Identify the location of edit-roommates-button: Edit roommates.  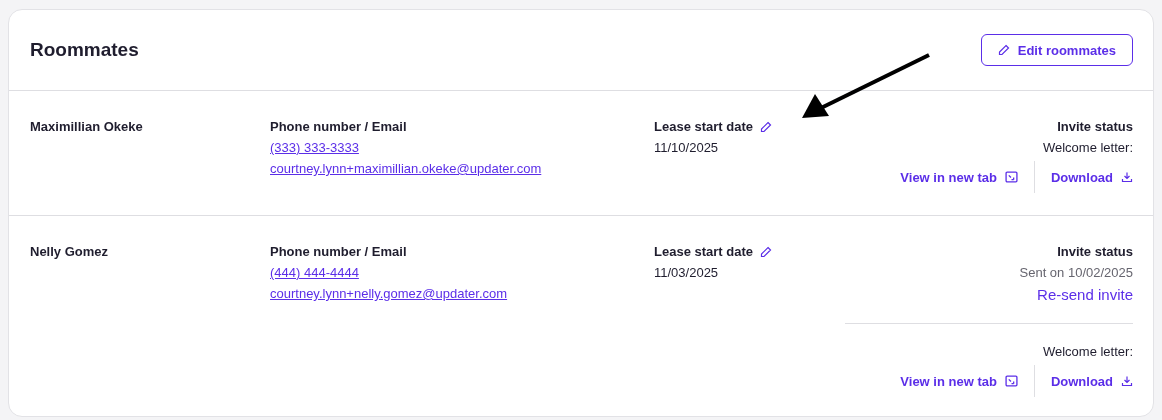
(1056, 50).